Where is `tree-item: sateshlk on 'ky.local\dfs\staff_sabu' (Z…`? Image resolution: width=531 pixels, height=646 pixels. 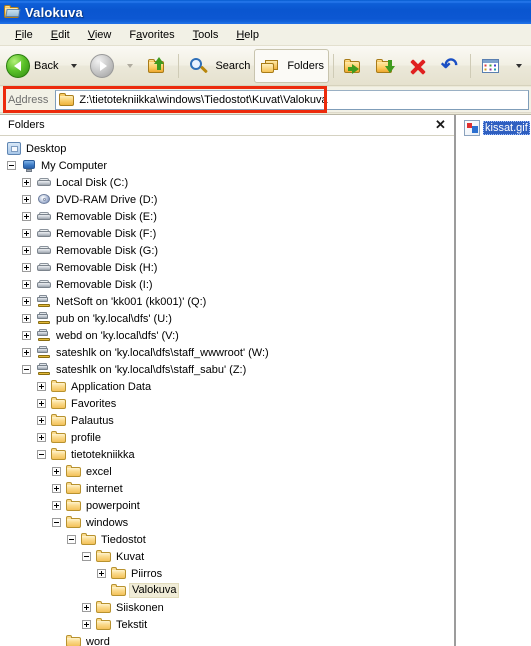 tree-item: sateshlk on 'ky.local\dfs\staff_sabu' (Z… is located at coordinates (227, 369).